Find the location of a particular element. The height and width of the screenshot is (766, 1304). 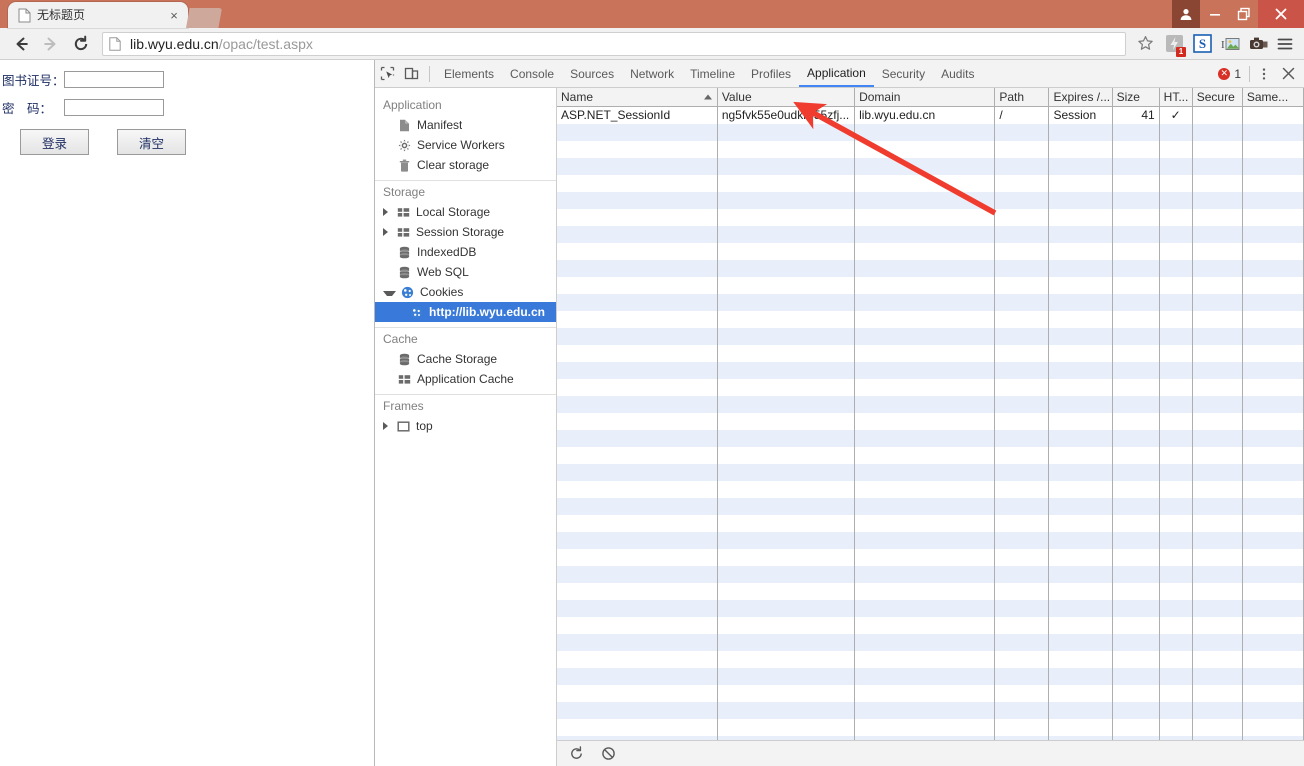

device-toolbar-icon is located at coordinates (411, 74).